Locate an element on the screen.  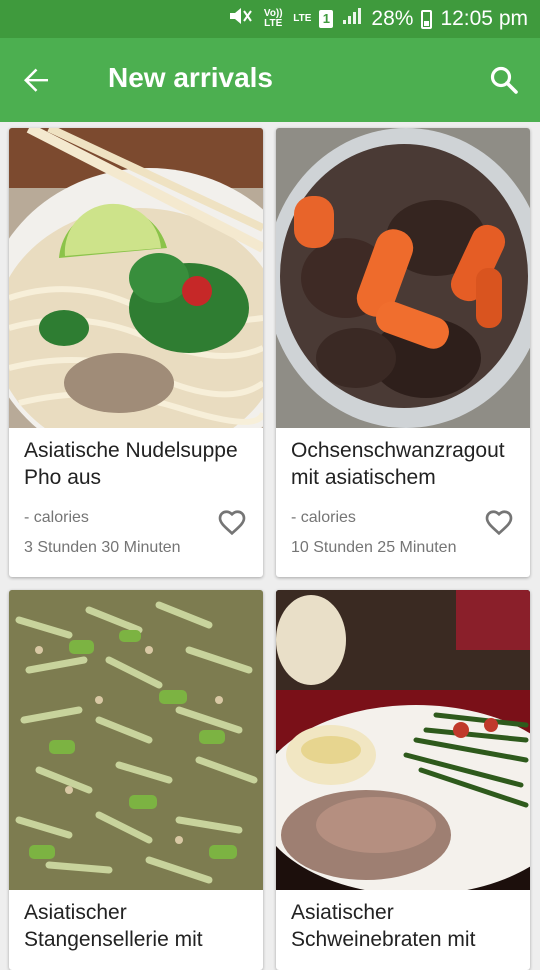
status-bar: Vo)) LTE LTE 1 28% 12:05 pm is located at coordinates (270, 19).